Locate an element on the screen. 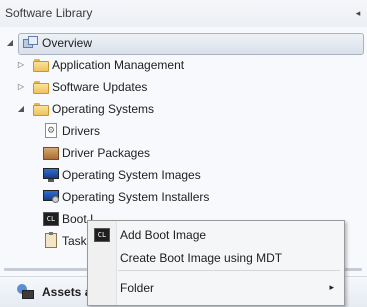 The height and width of the screenshot is (307, 367). overview-icon is located at coordinates (31, 43).